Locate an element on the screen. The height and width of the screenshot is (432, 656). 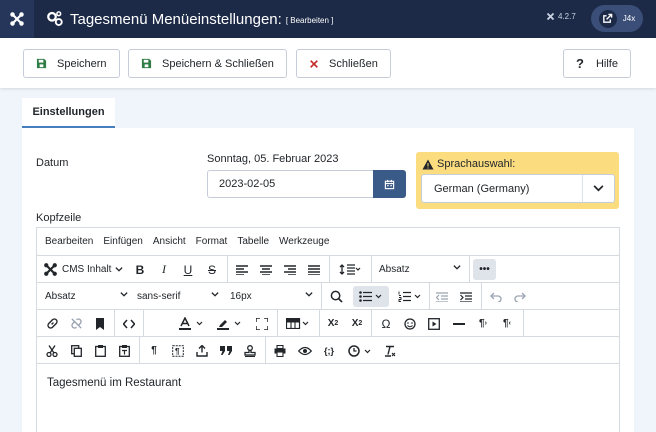
calendar-button is located at coordinates (389, 184).